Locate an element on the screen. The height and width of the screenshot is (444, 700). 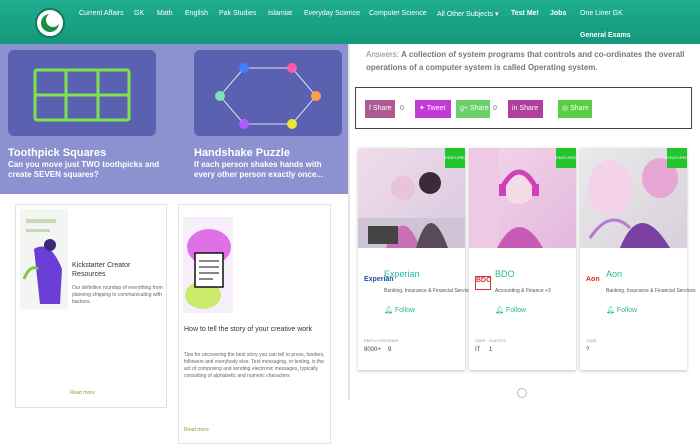
carousel-pager-dot is located at coordinates (522, 393).